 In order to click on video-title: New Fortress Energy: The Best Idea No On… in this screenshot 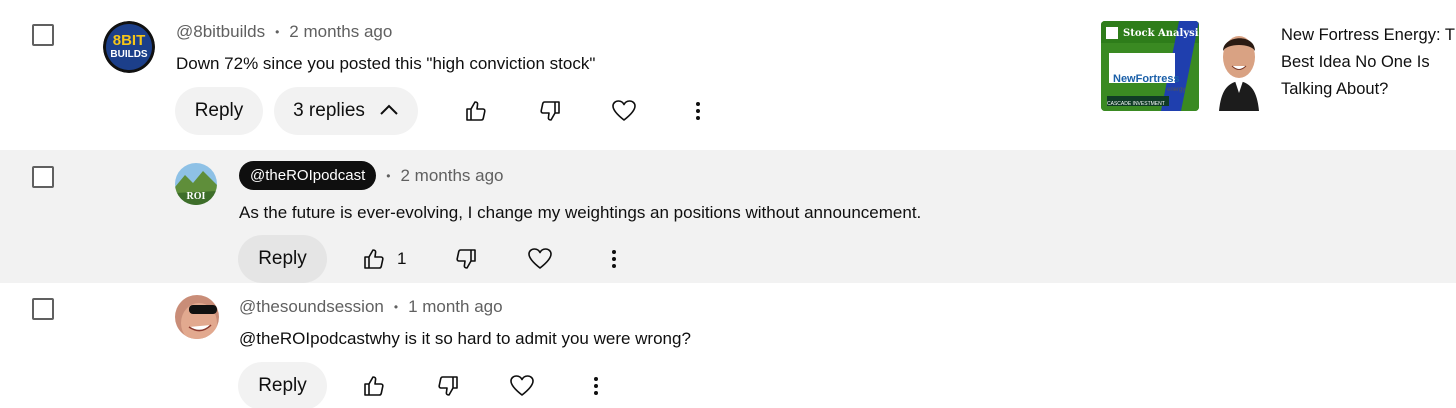, I will do `click(1368, 62)`.